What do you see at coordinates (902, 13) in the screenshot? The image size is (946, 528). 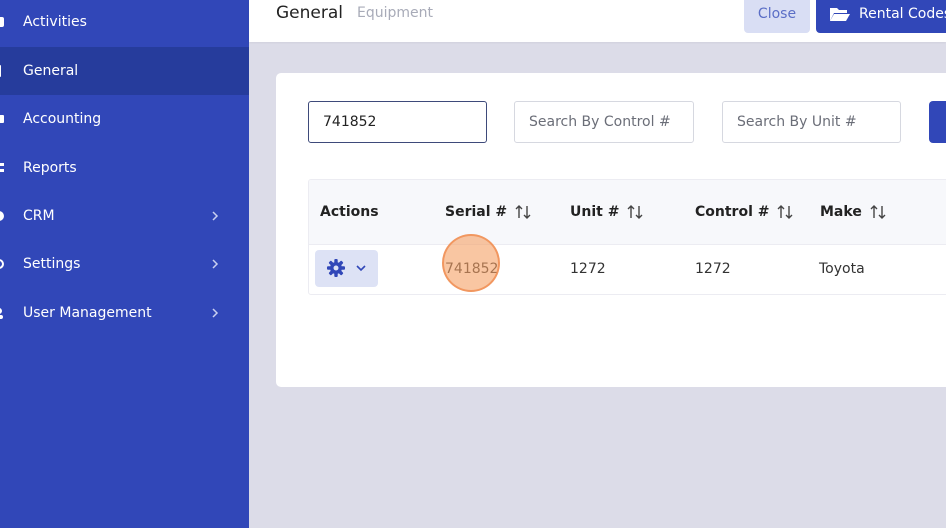 I see `rental-codes-label: Rental Codes` at bounding box center [902, 13].